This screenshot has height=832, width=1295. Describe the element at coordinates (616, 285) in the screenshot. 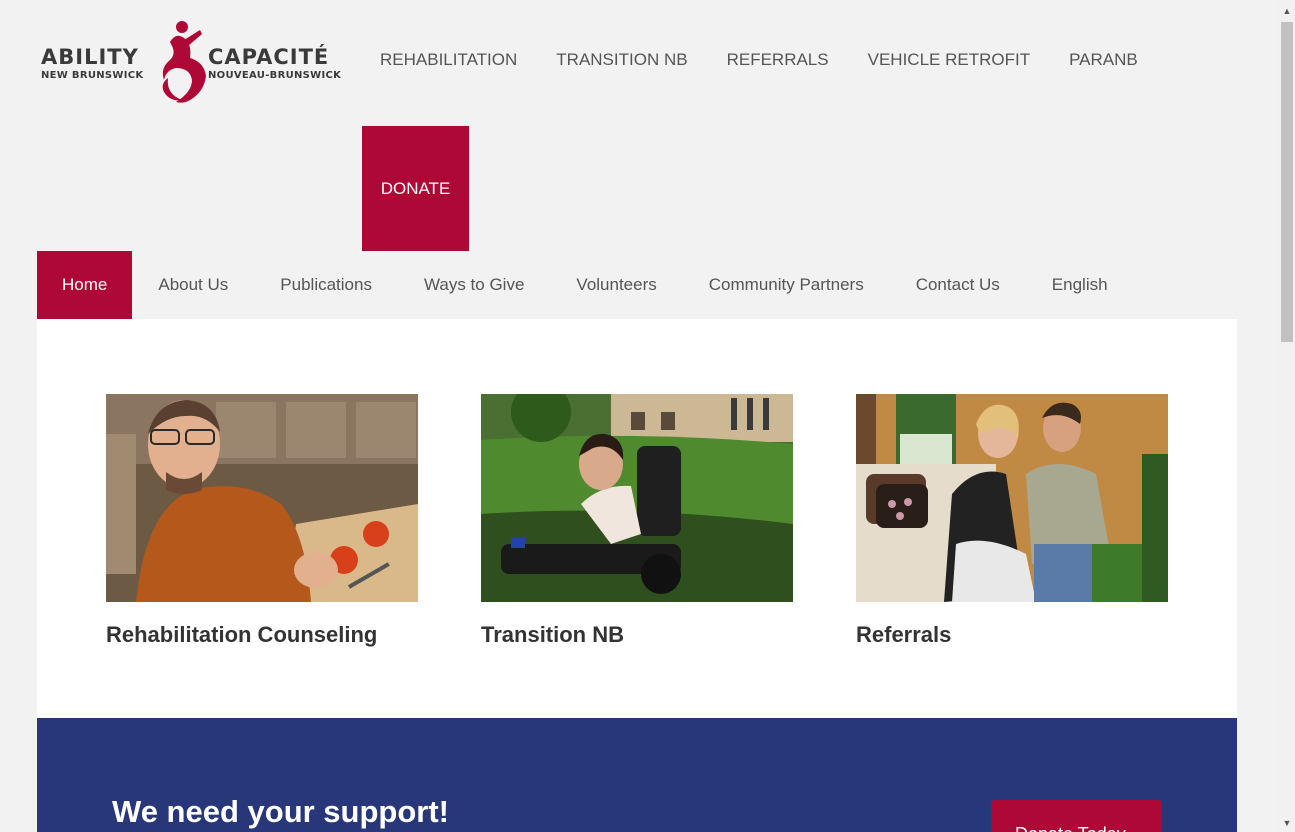

I see `subnav-volunteers: Volunteers` at that location.